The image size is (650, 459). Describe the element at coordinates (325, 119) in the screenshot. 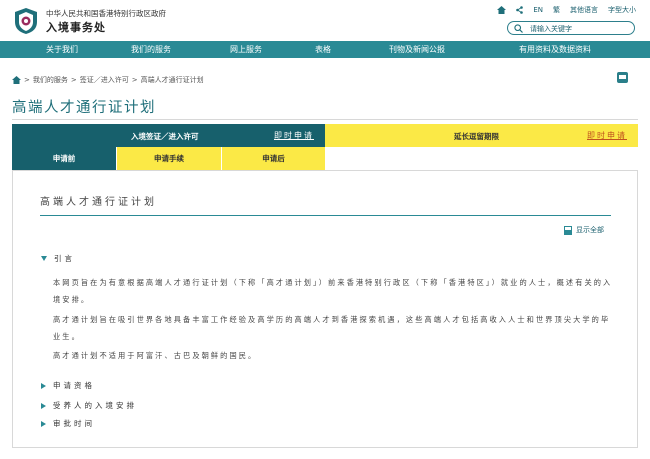

I see `divider` at that location.